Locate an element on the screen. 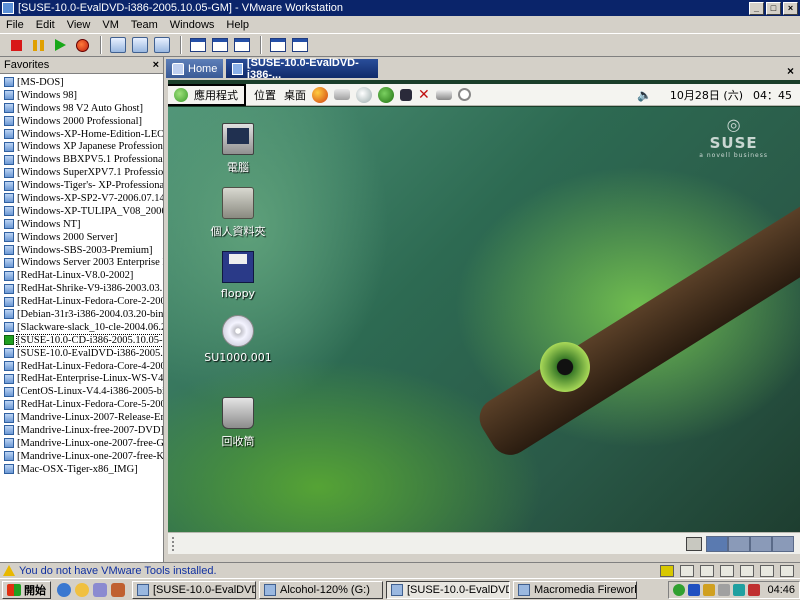 The image size is (800, 600). favorites-item: [Windows BBXPV5.1 Professional] is located at coordinates (81, 159).